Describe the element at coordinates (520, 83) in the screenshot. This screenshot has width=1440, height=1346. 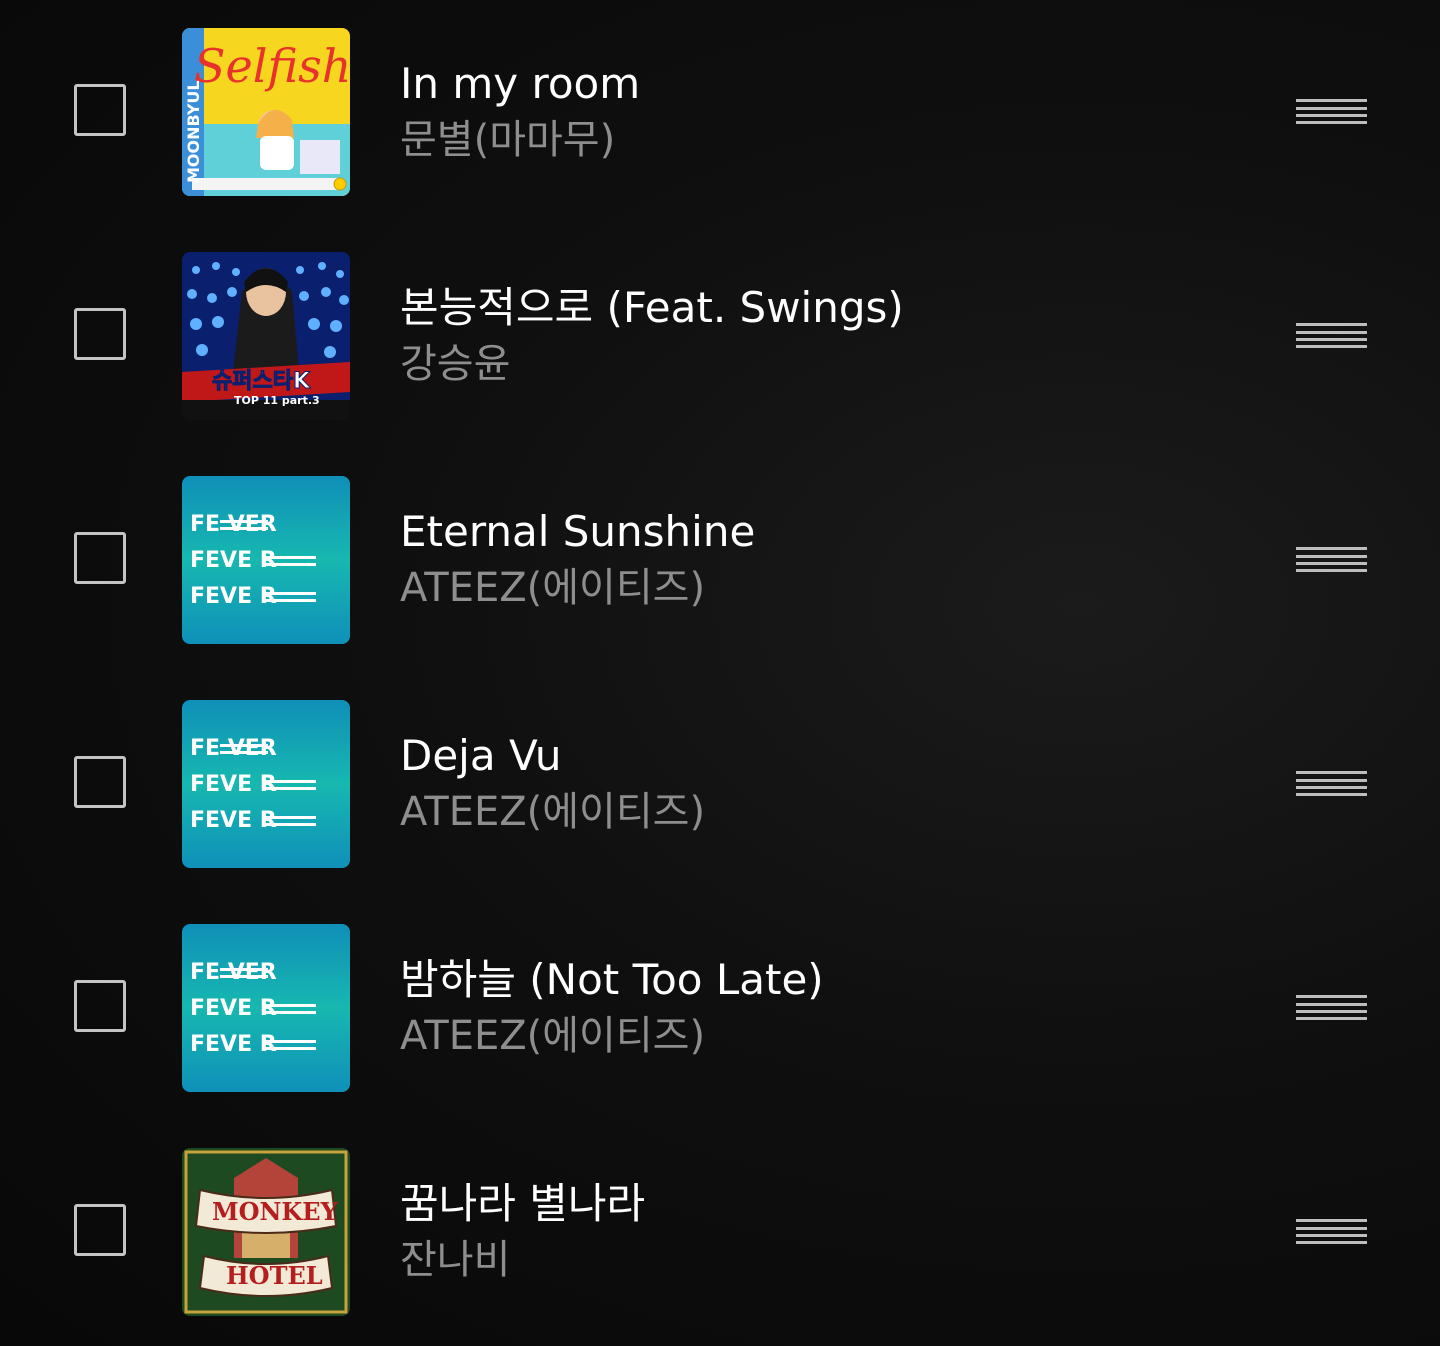
I see `track-title: In my room` at that location.